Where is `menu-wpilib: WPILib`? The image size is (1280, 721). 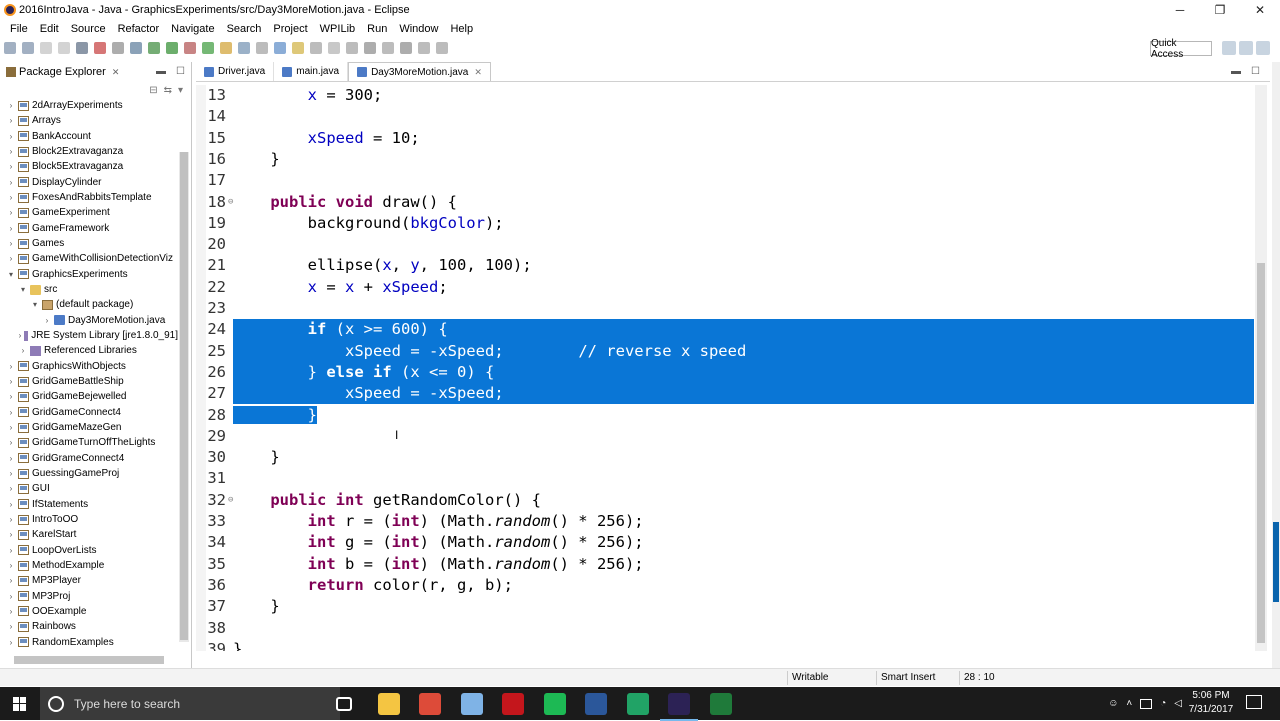
menu-wpilib: WPILib is located at coordinates (337, 29).